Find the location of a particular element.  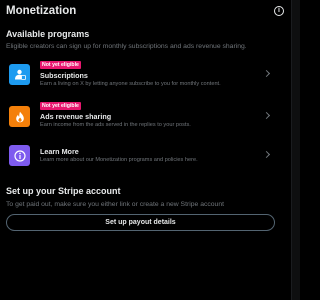

program-title: Learn More is located at coordinates (59, 151).